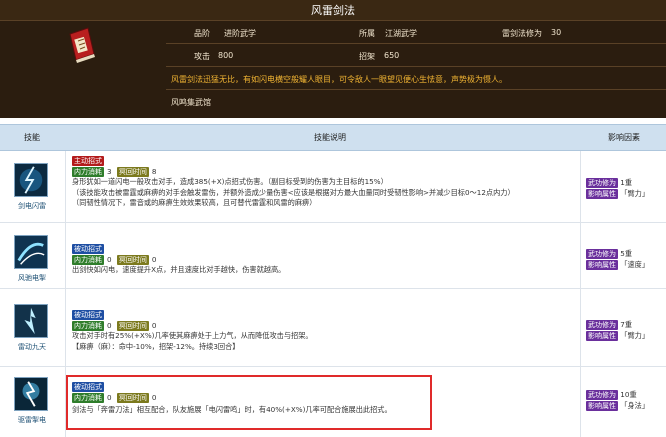 The width and height of the screenshot is (666, 437). What do you see at coordinates (82, 45) in the screenshot?
I see `skill-book-icon` at bounding box center [82, 45].